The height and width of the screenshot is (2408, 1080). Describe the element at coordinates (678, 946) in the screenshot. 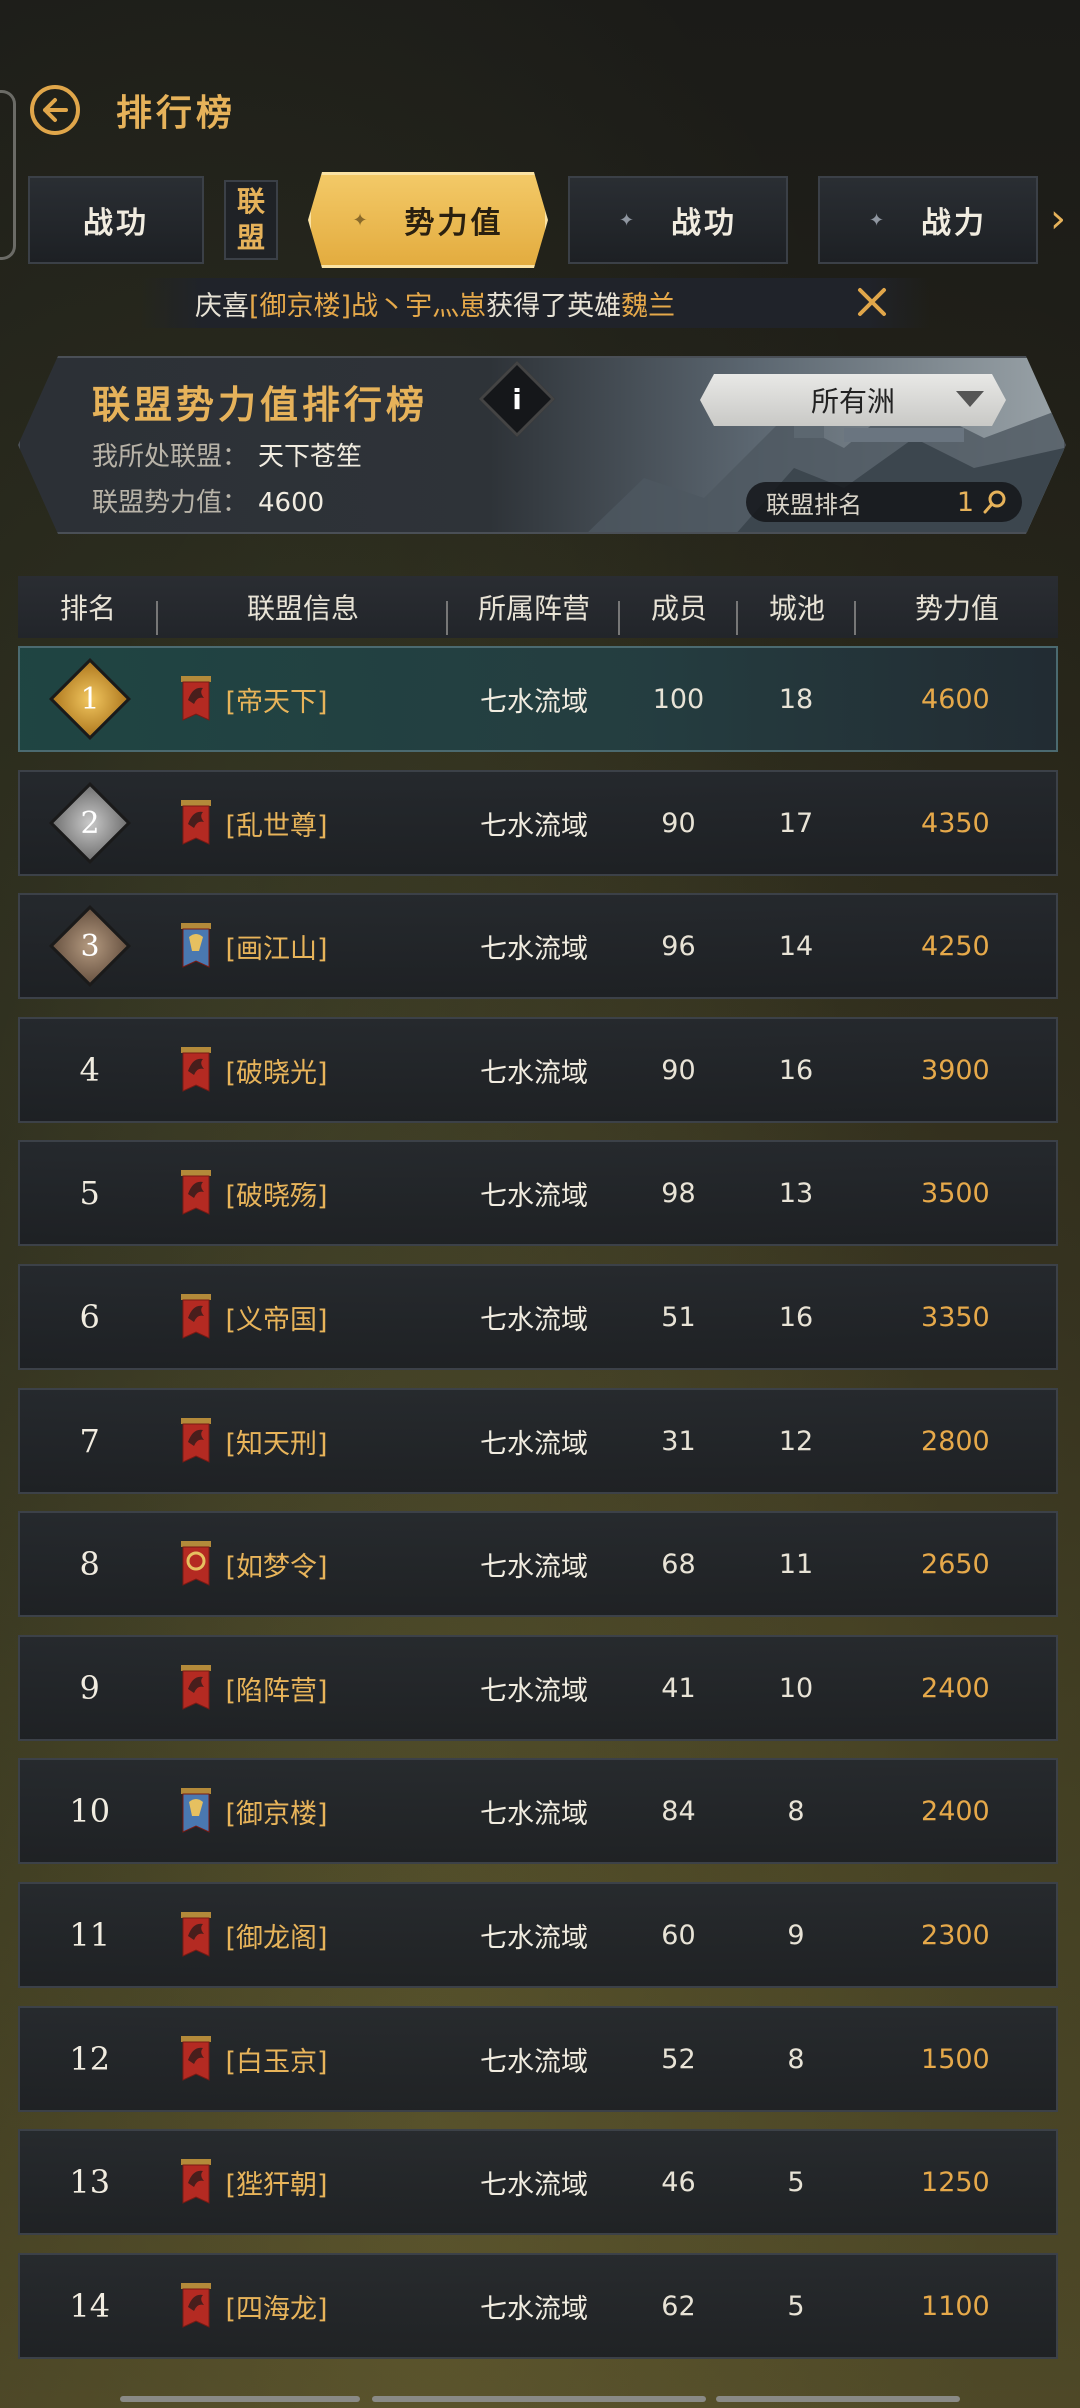

I see `members-cell: 96` at that location.